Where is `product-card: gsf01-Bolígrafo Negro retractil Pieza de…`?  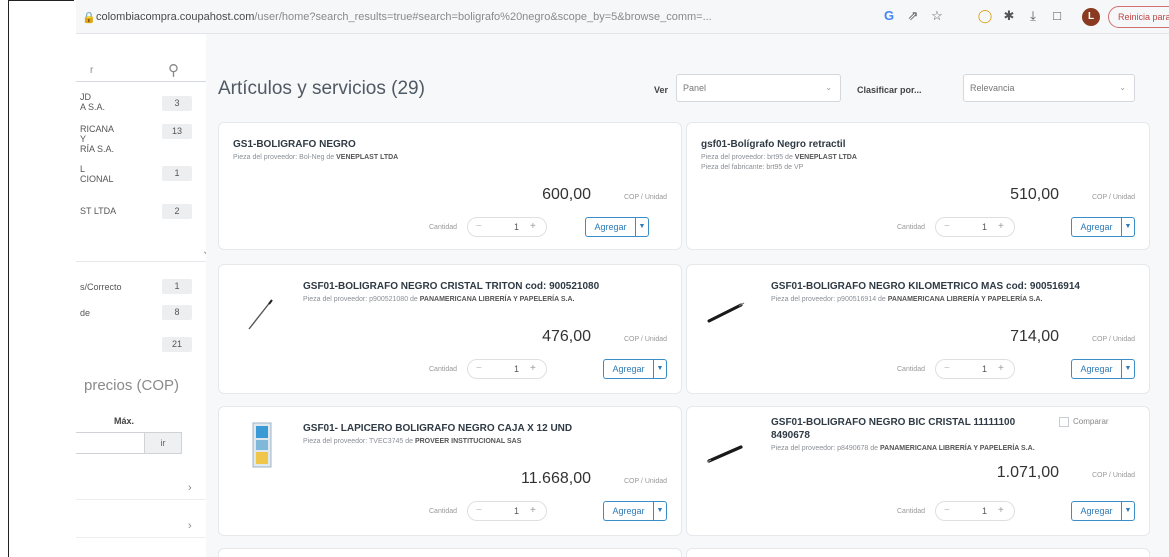
product-card: gsf01-Bolígrafo Negro retractil Pieza de… is located at coordinates (918, 186).